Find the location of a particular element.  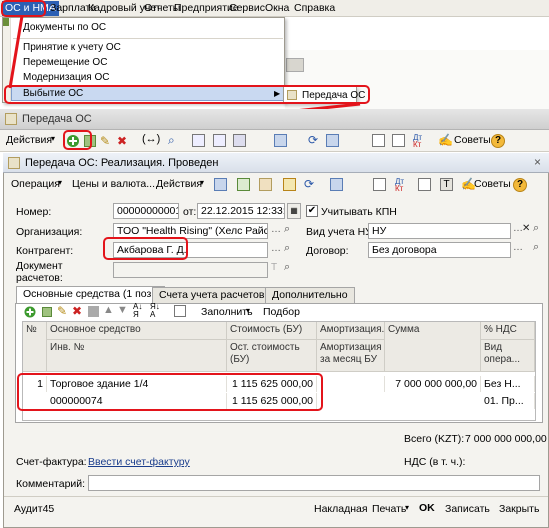

filter-list-icon is located at coordinates (239, 140).